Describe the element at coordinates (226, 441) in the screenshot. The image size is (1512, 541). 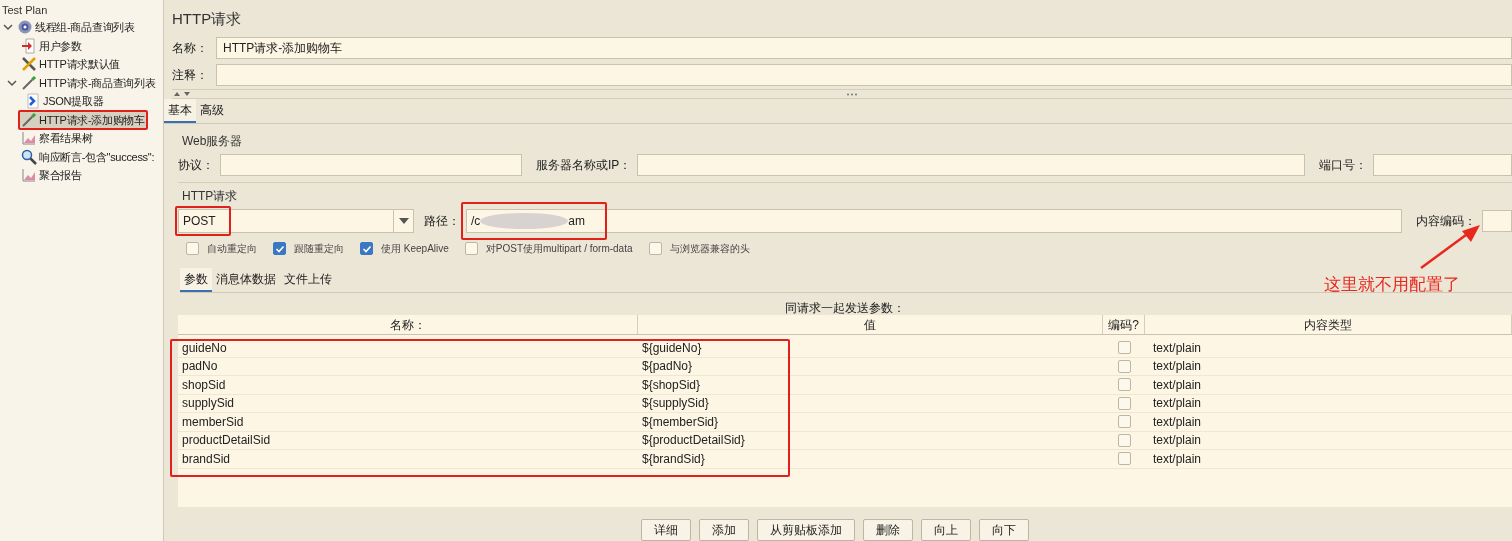
I see `table-cell-text: productDetailSid` at that location.